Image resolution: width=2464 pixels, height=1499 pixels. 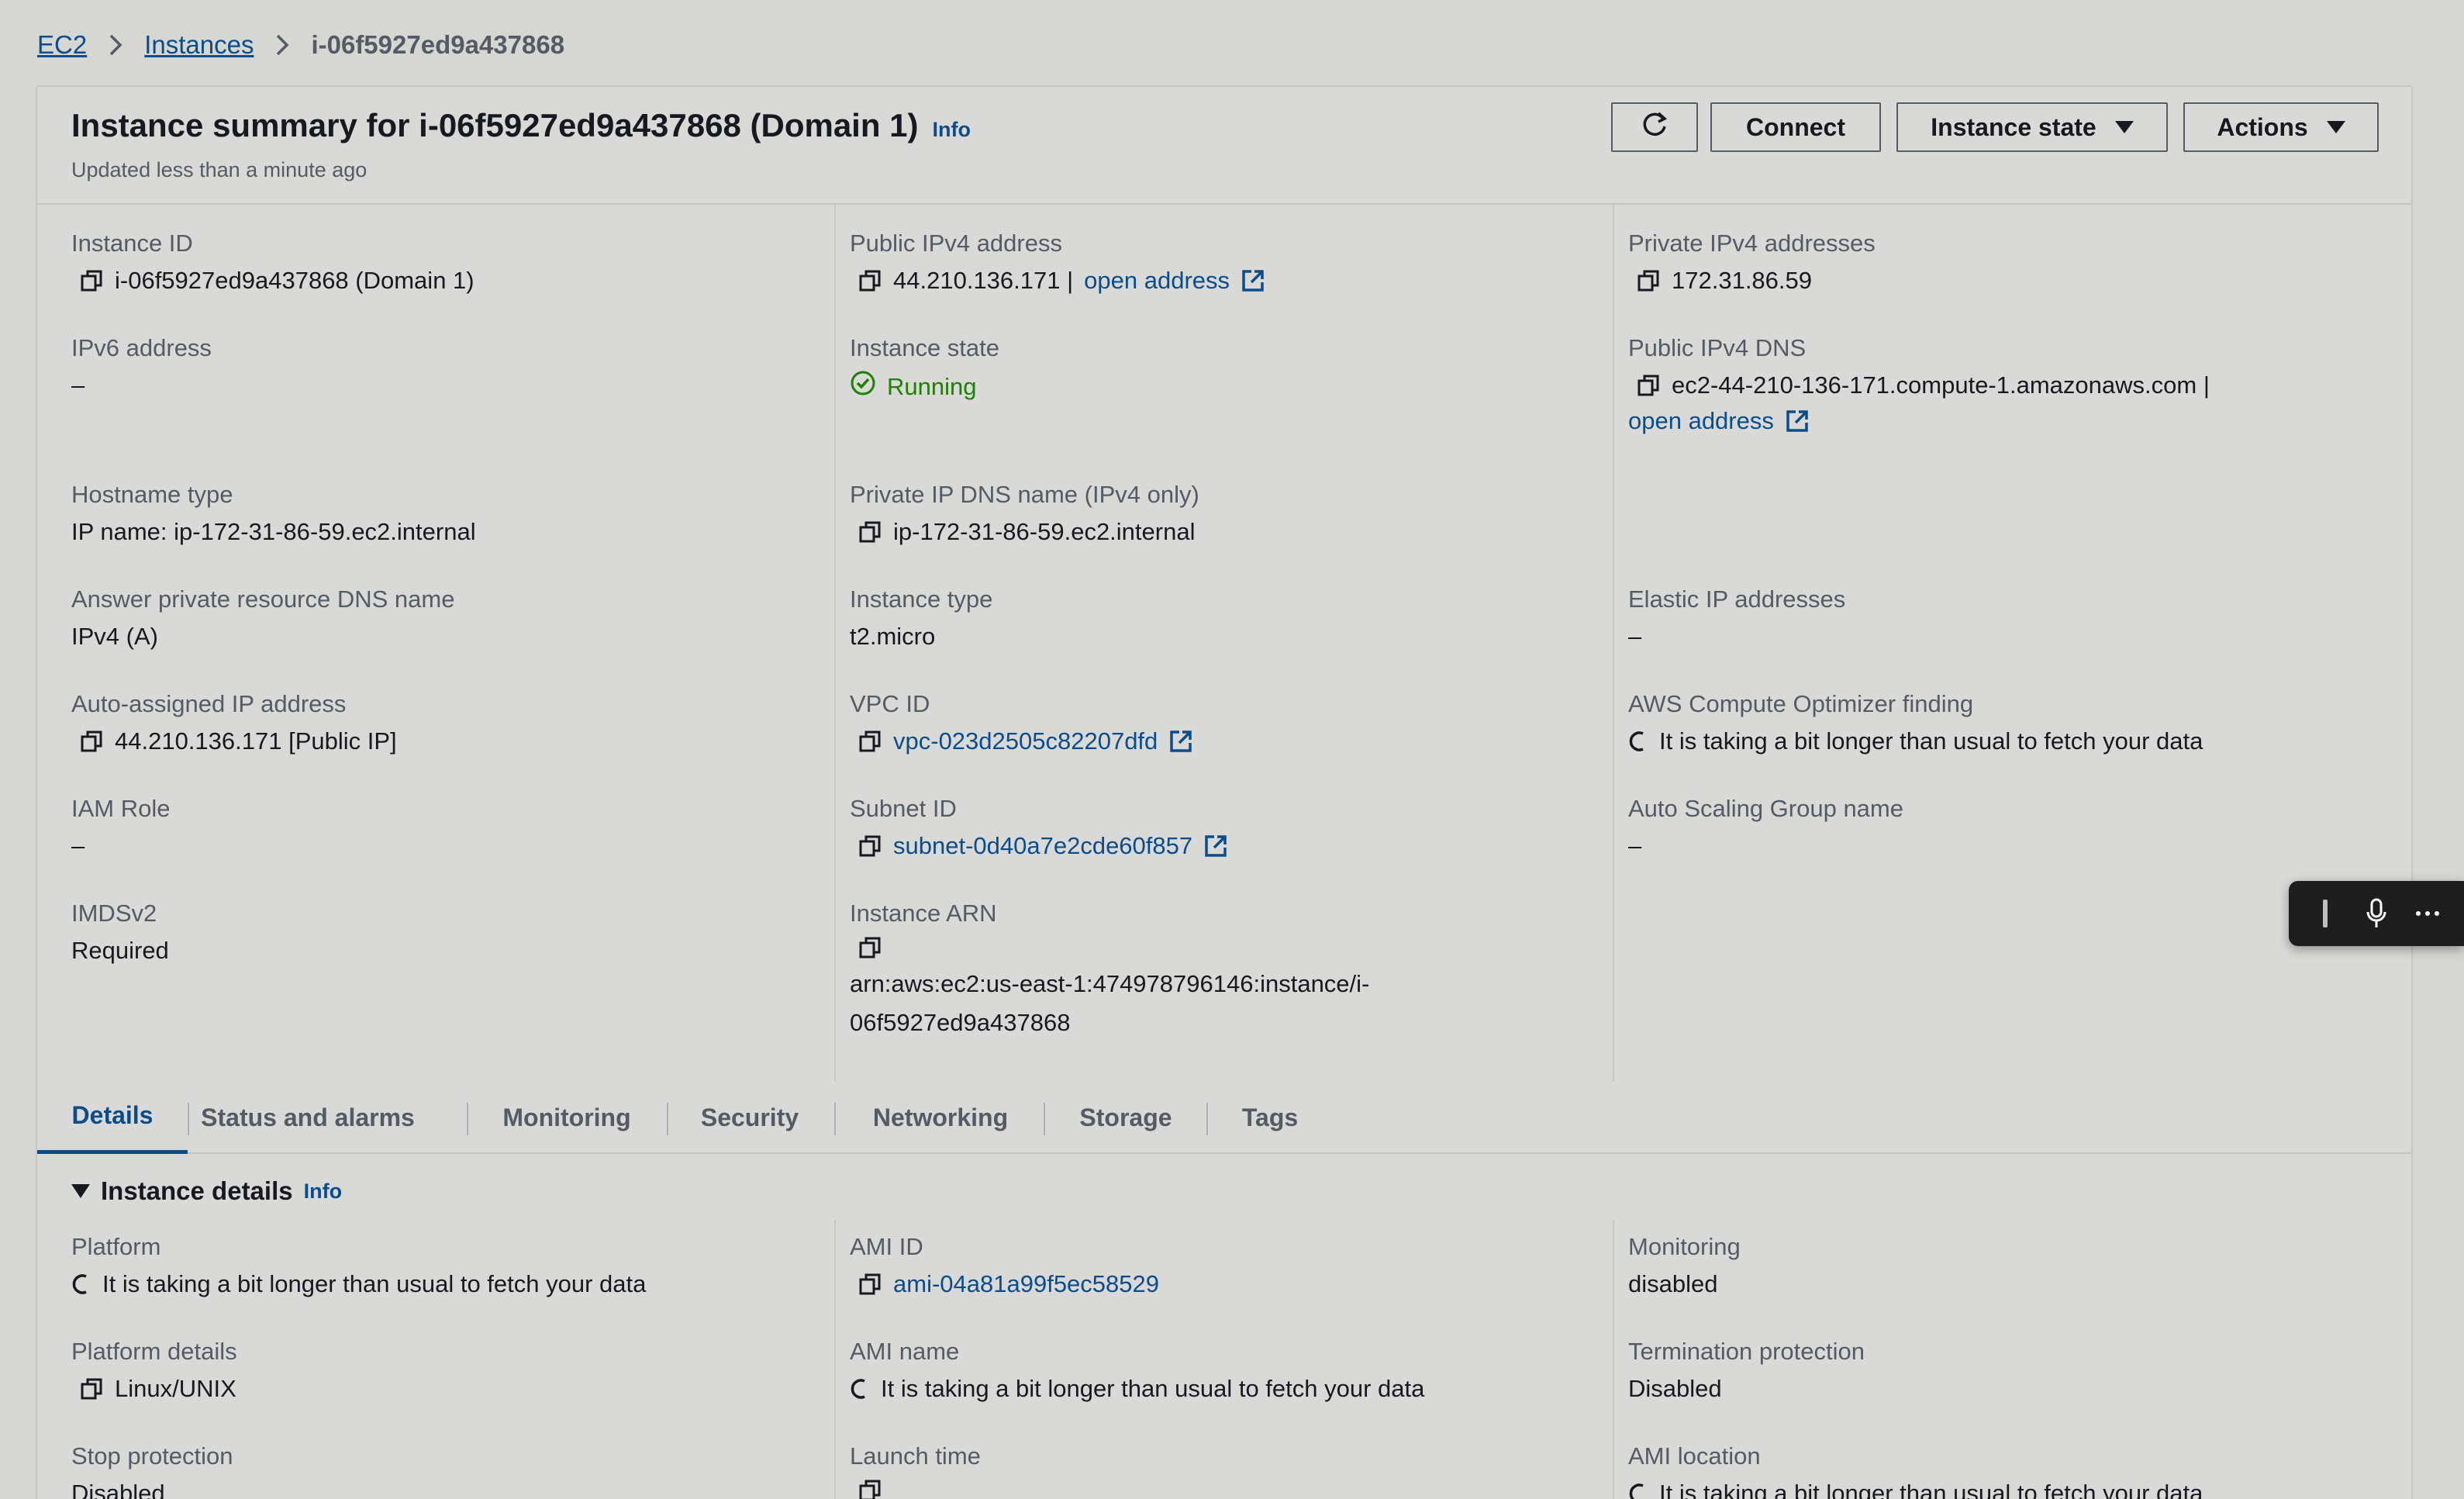 What do you see at coordinates (274, 531) in the screenshot?
I see `hostname-type-value: IP name: ip-172-31-86-59.ec2.internal` at bounding box center [274, 531].